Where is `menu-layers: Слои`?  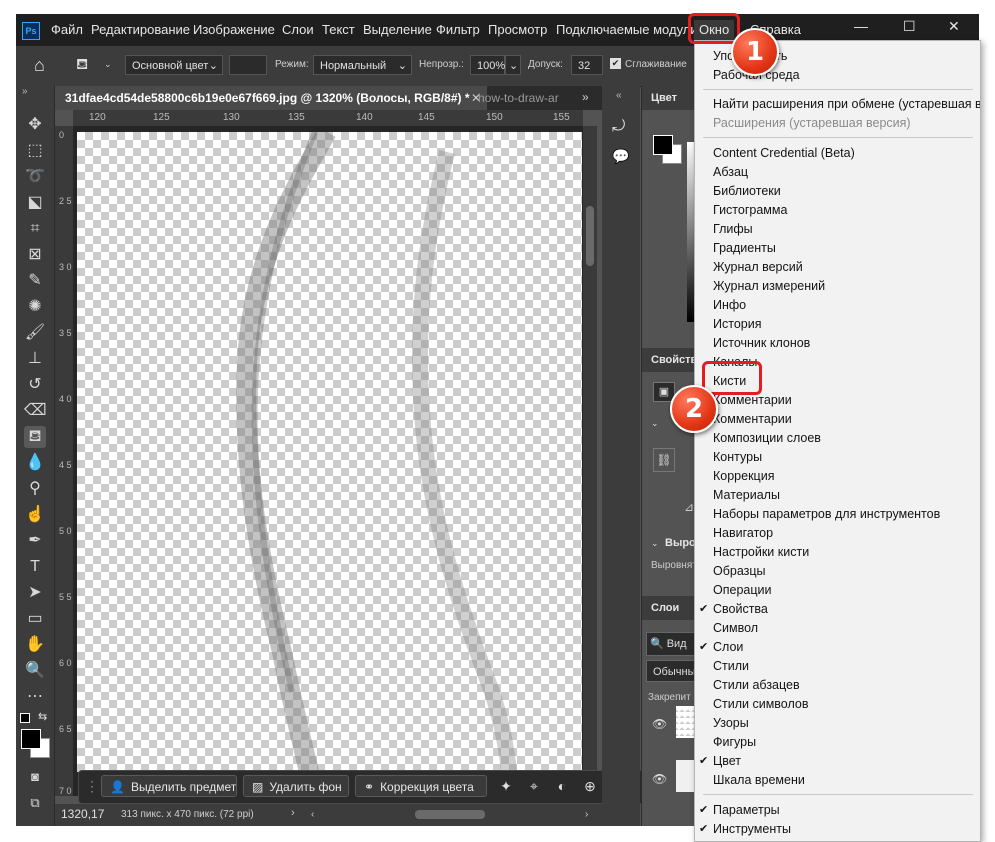 menu-layers: Слои is located at coordinates (298, 29).